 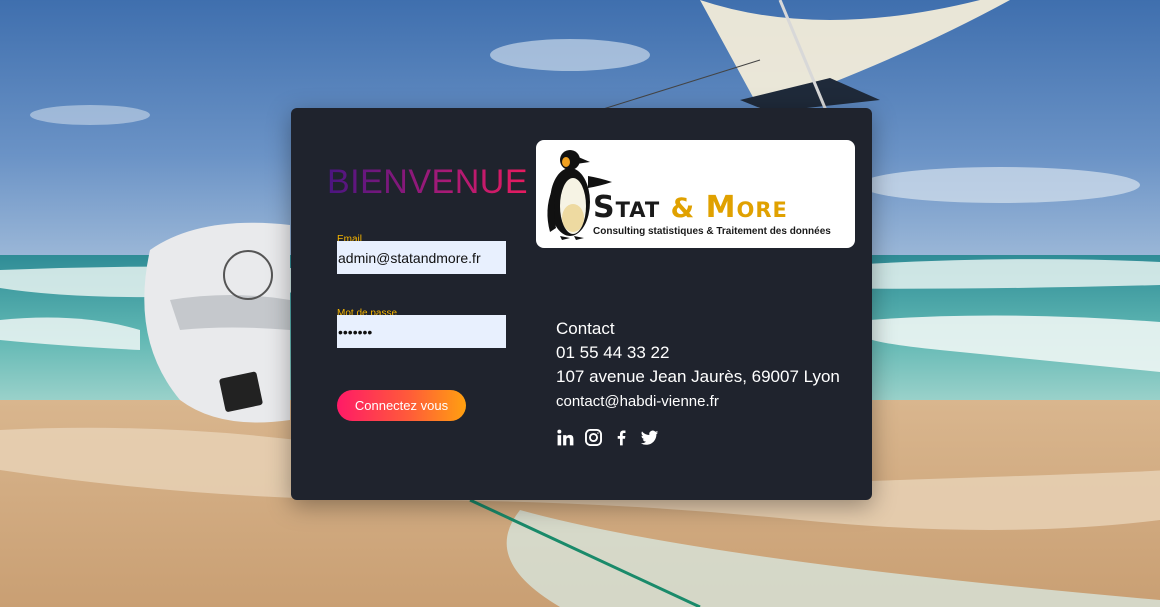 What do you see at coordinates (427, 182) in the screenshot?
I see `welcome-title: BIENVENUE` at bounding box center [427, 182].